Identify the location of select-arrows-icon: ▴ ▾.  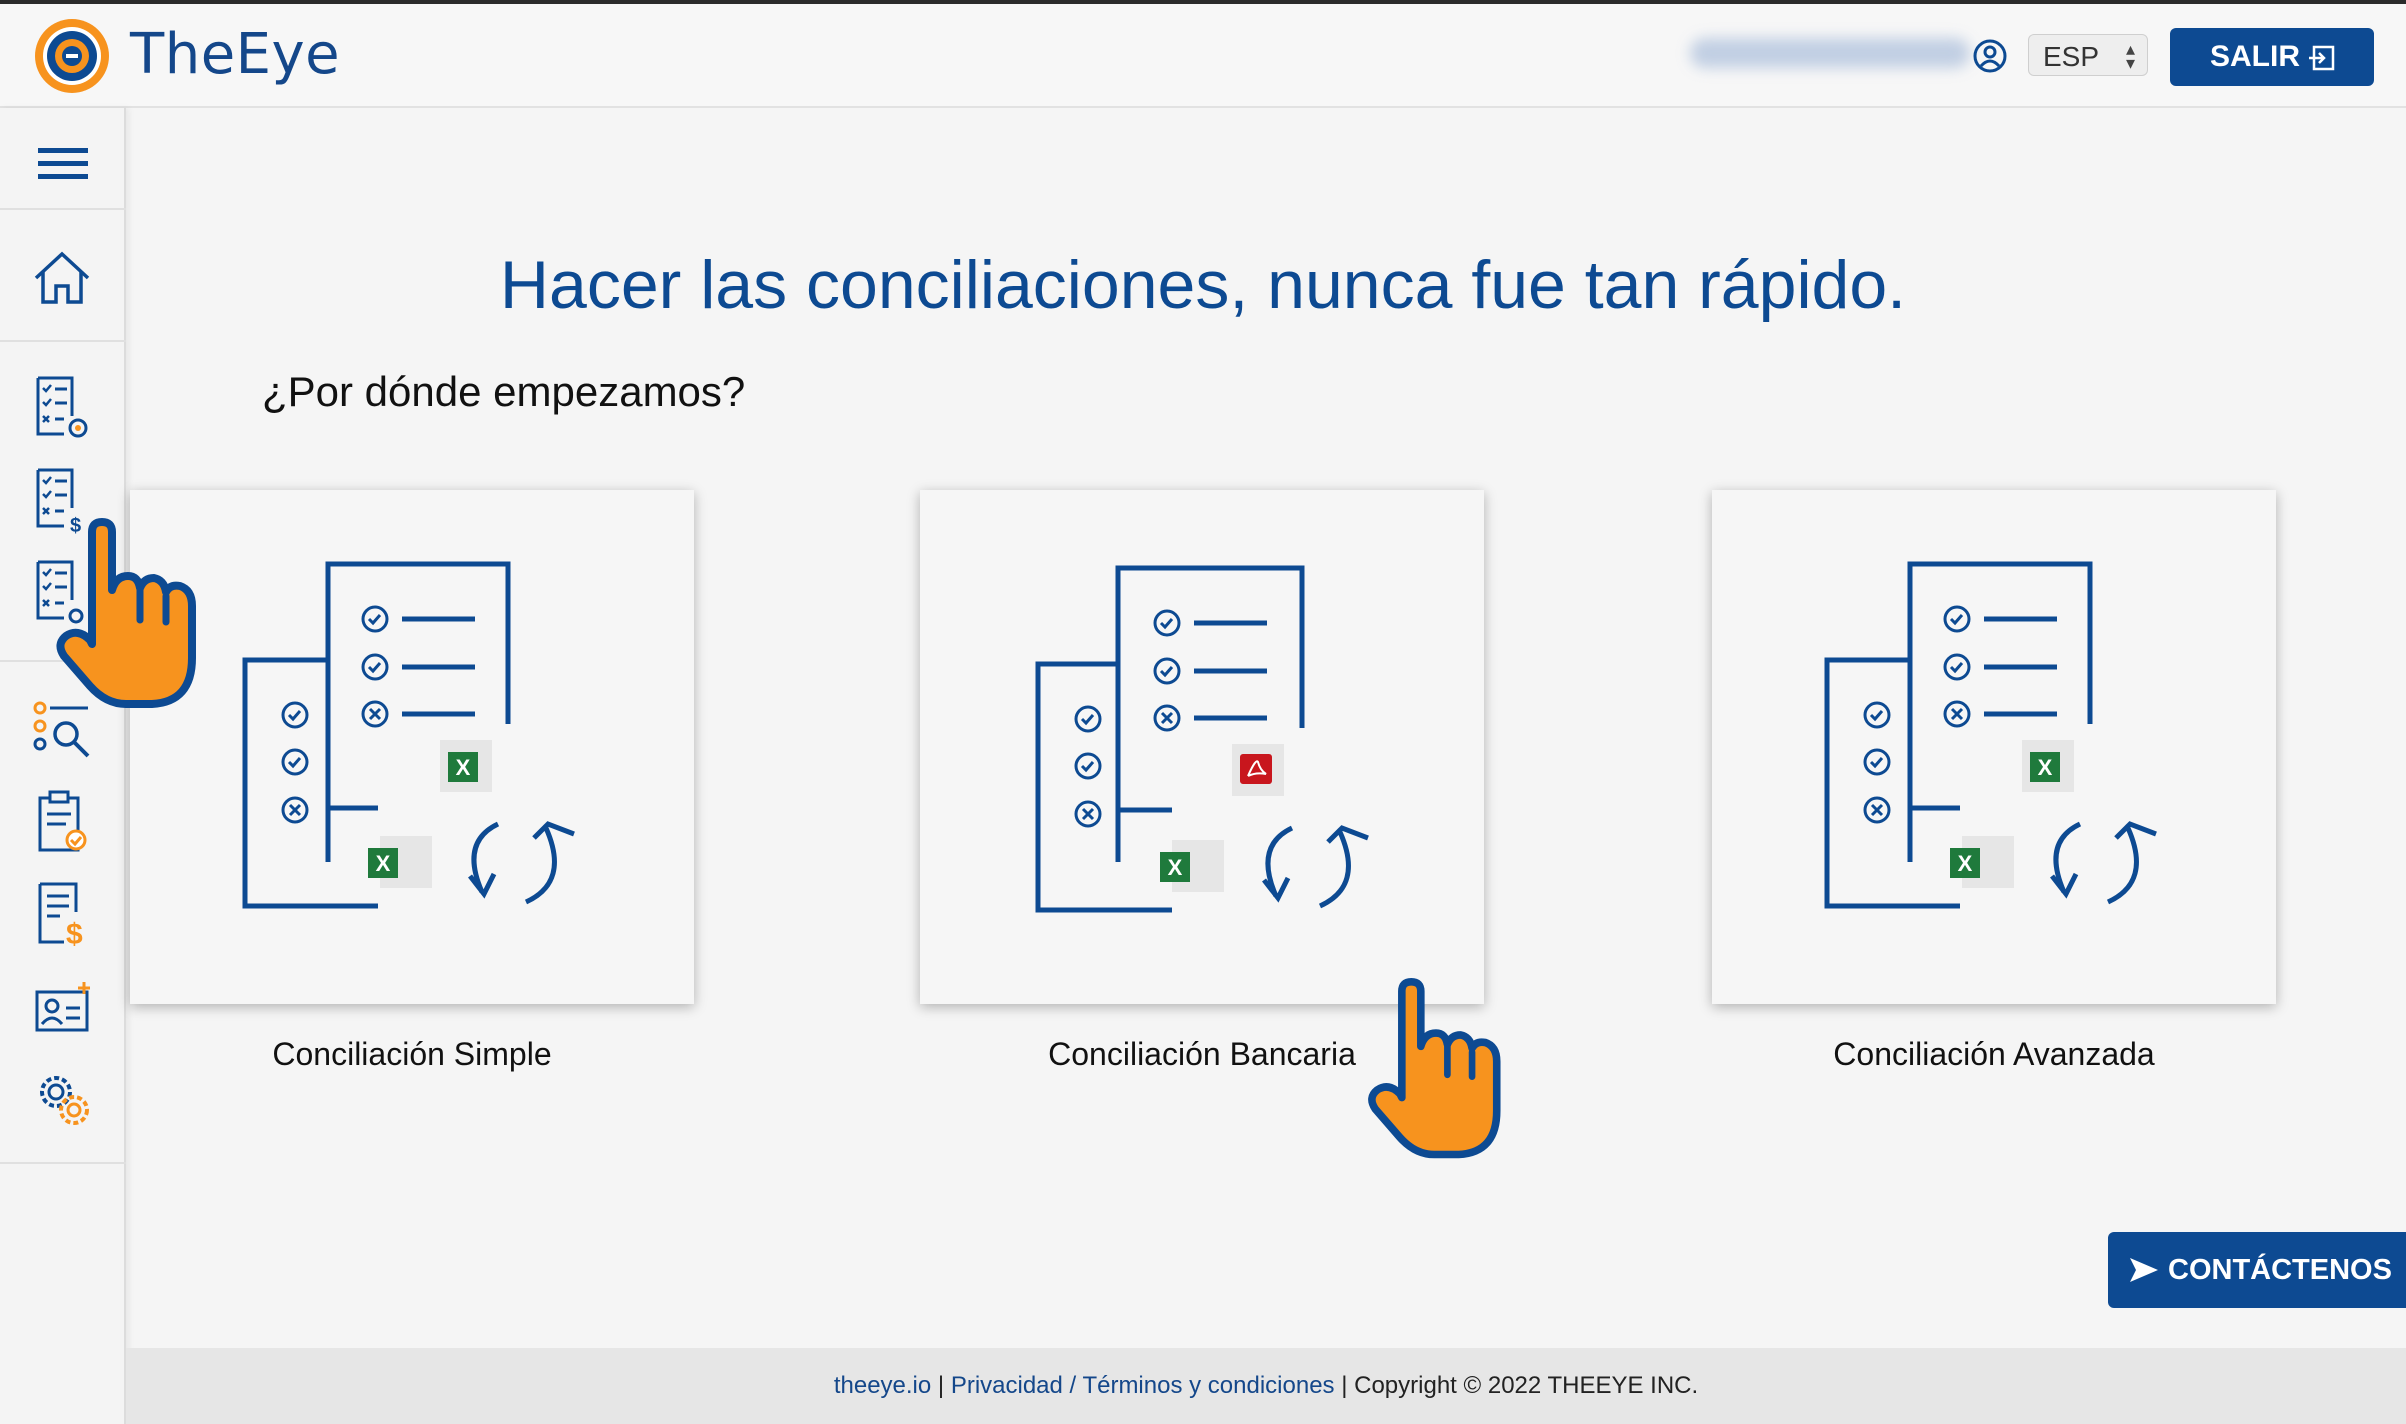
(2130, 56).